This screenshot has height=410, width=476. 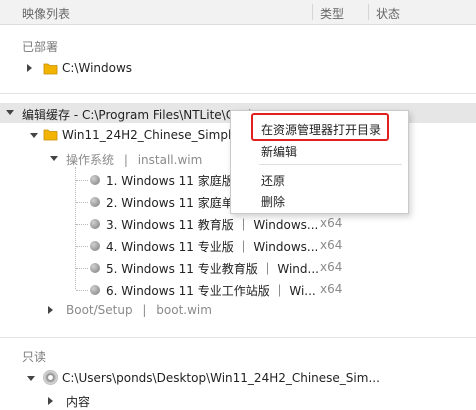 I want to click on boot-label: Boot/Setup, so click(x=99, y=310).